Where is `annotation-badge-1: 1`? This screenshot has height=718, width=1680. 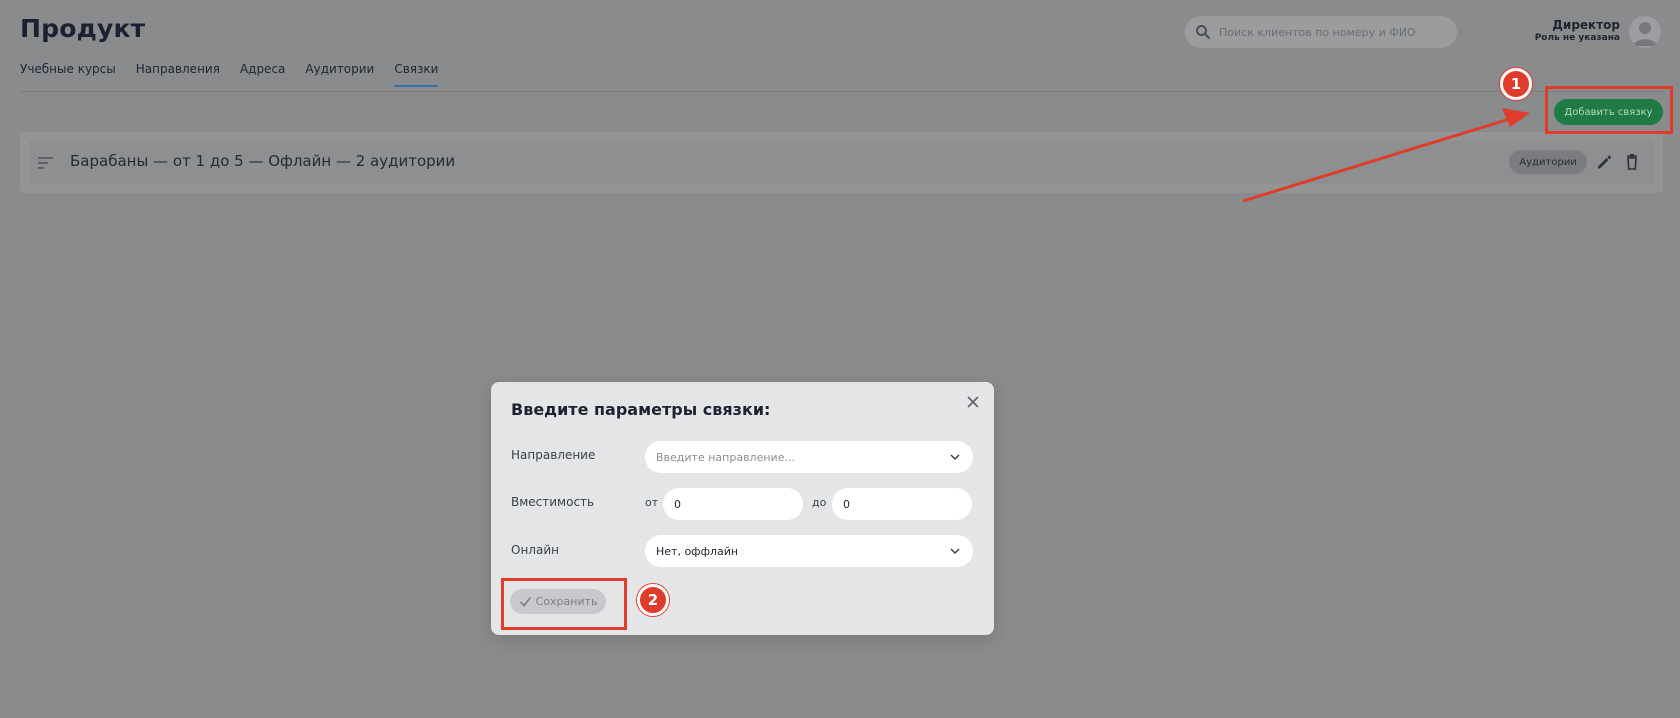 annotation-badge-1: 1 is located at coordinates (1516, 84).